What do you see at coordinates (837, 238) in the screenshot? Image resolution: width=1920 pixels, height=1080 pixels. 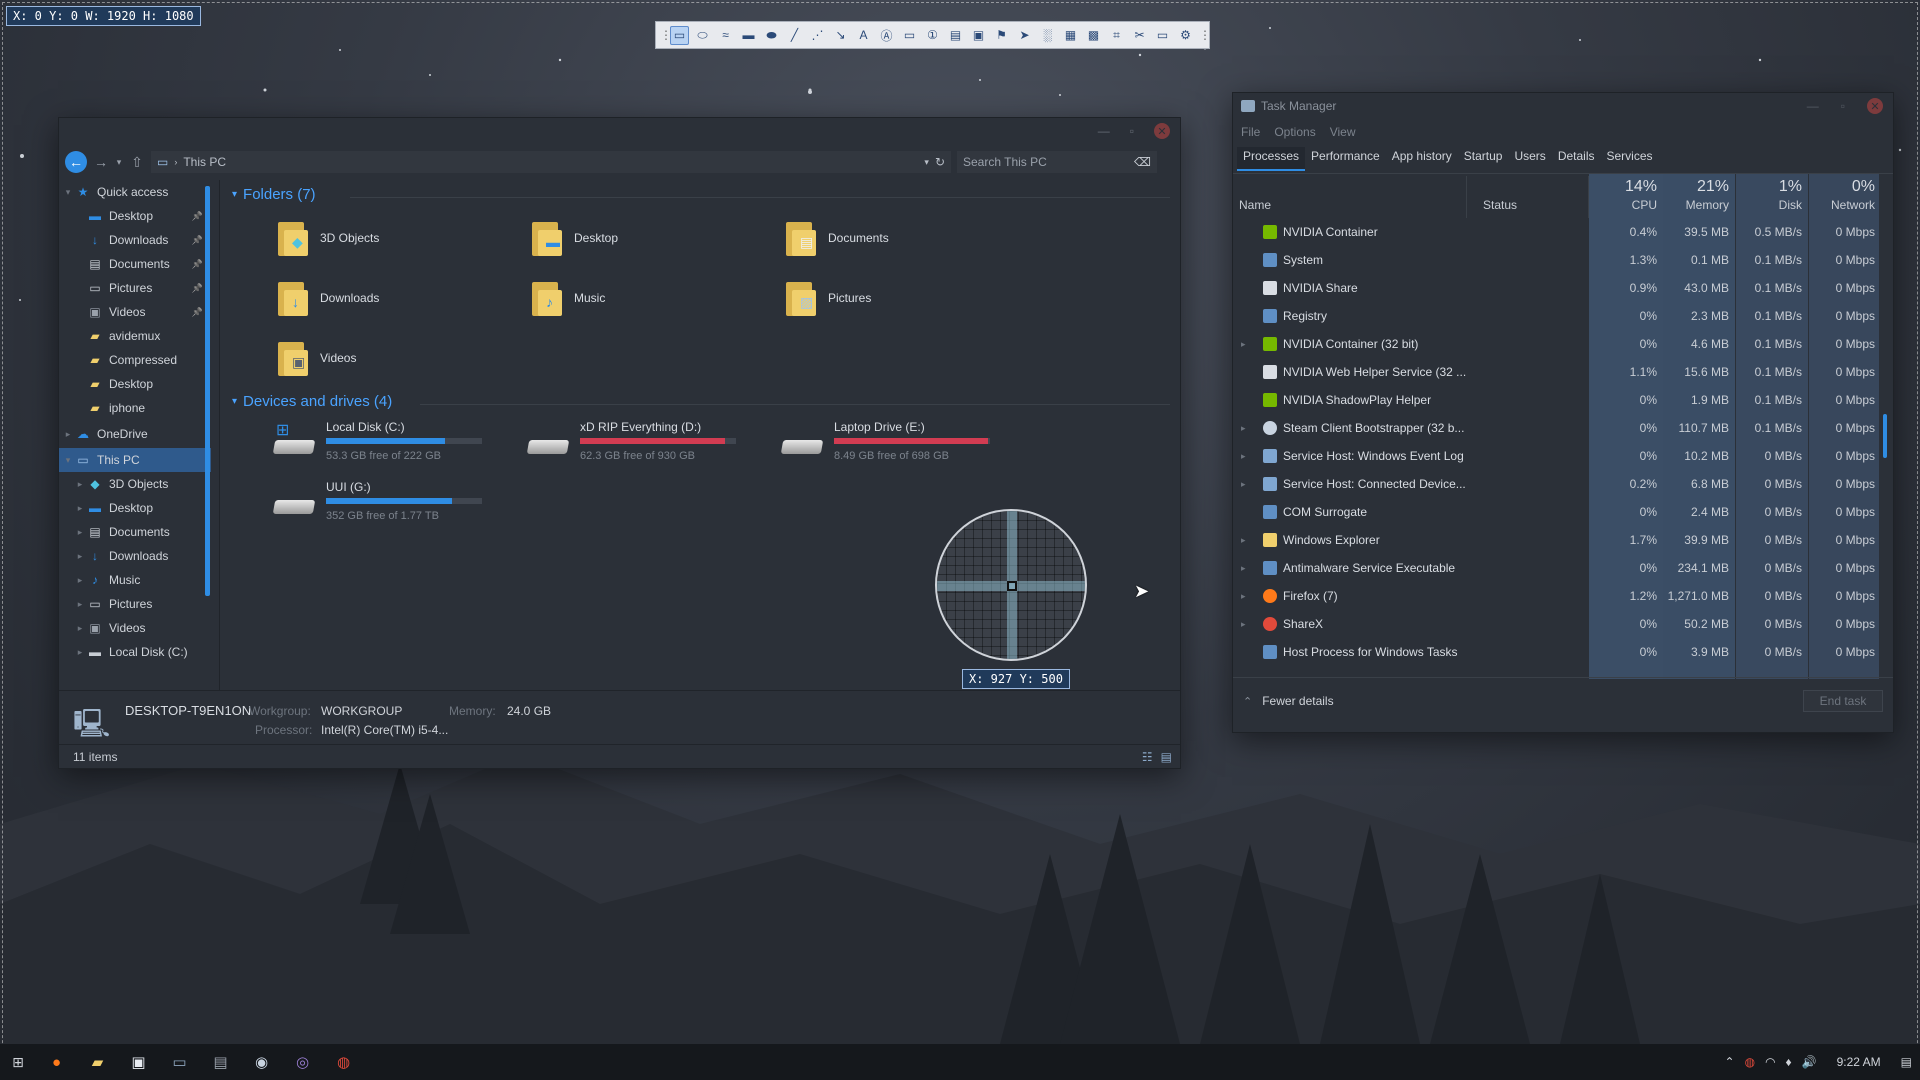 I see `folder-tile: ▤ Documents` at bounding box center [837, 238].